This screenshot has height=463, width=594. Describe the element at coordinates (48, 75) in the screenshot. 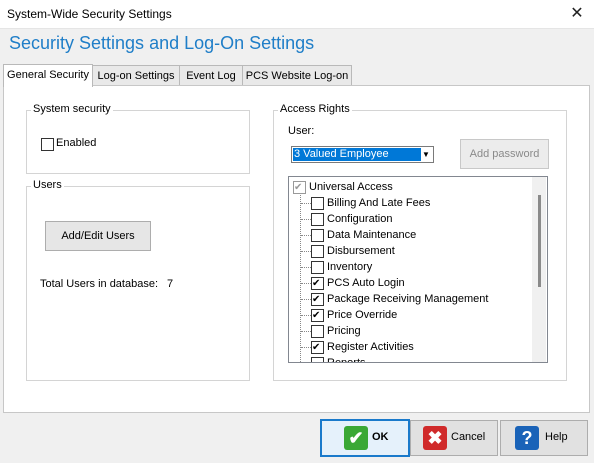

I see `tab-general-security: General Security` at that location.